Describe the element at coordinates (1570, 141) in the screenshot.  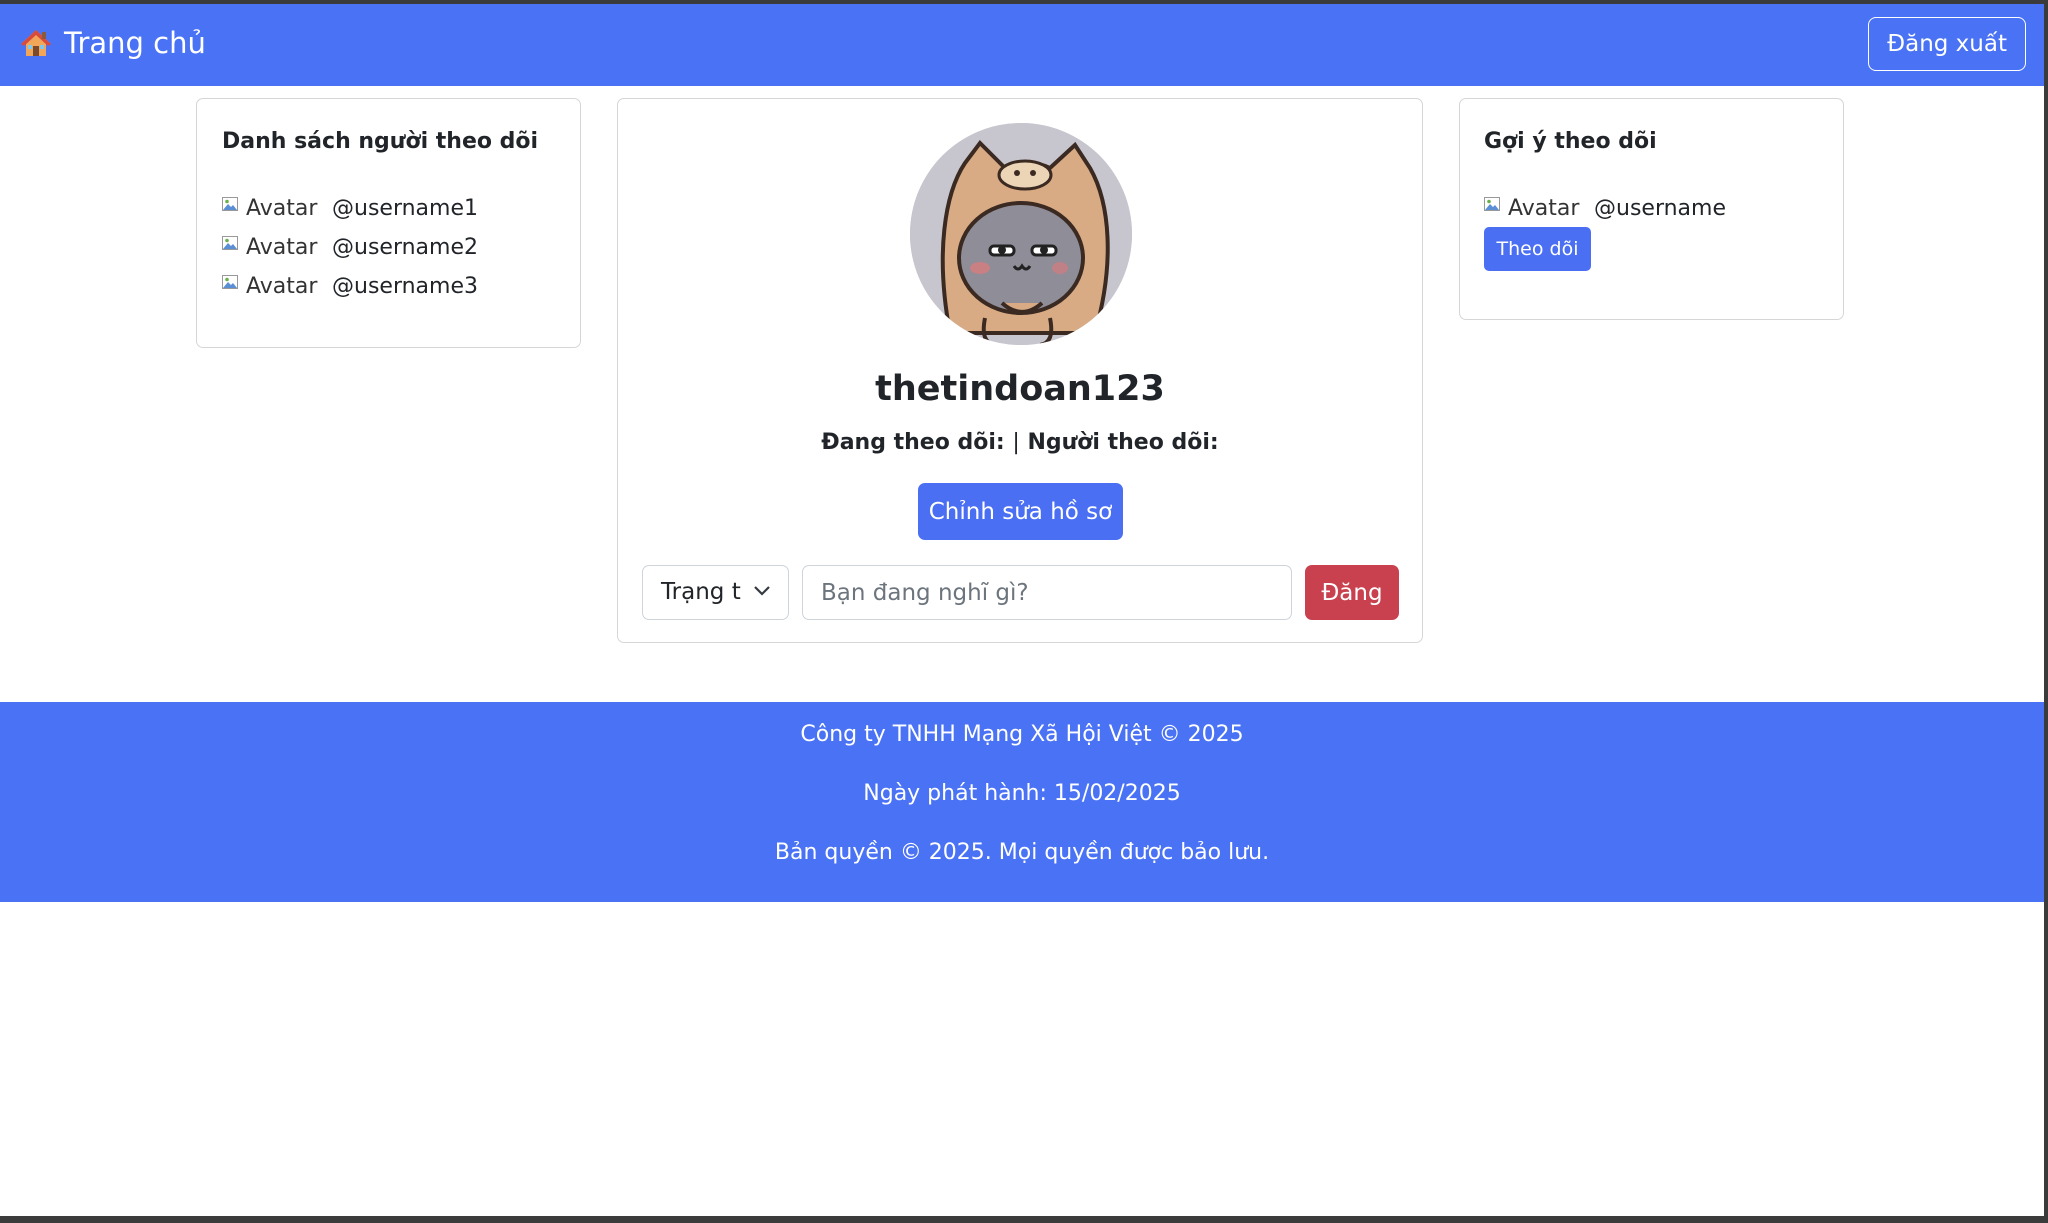
I see `suggestions-title: Gợi ý theo dõi` at that location.